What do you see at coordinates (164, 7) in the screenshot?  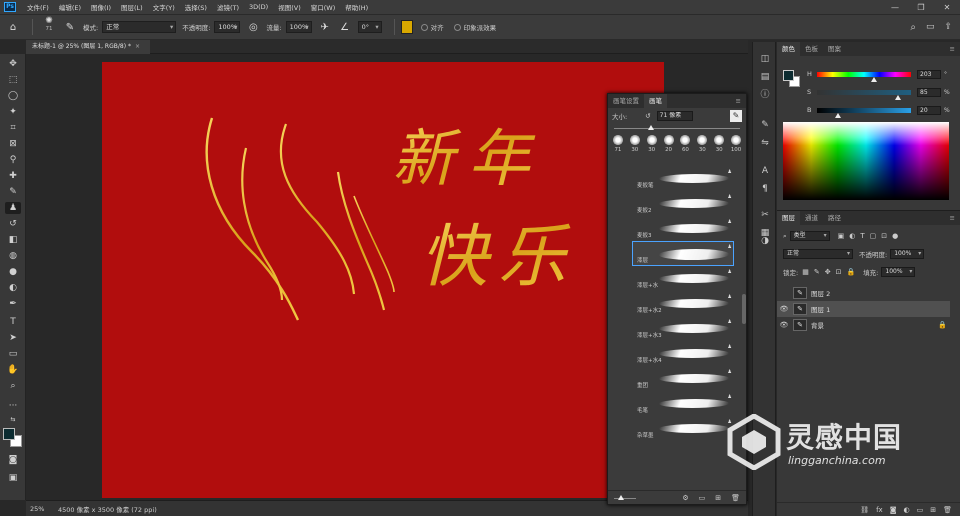 I see `menu-type: 文字(Y)` at bounding box center [164, 7].